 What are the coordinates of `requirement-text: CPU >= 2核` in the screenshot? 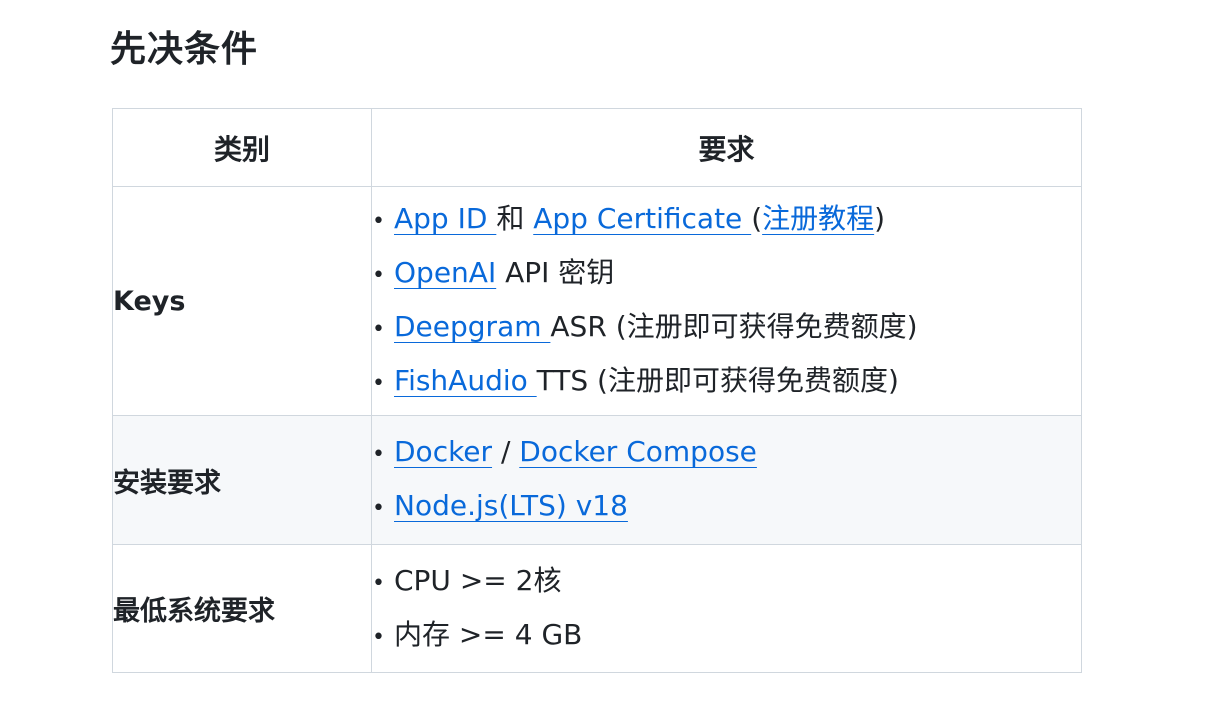 It's located at (478, 580).